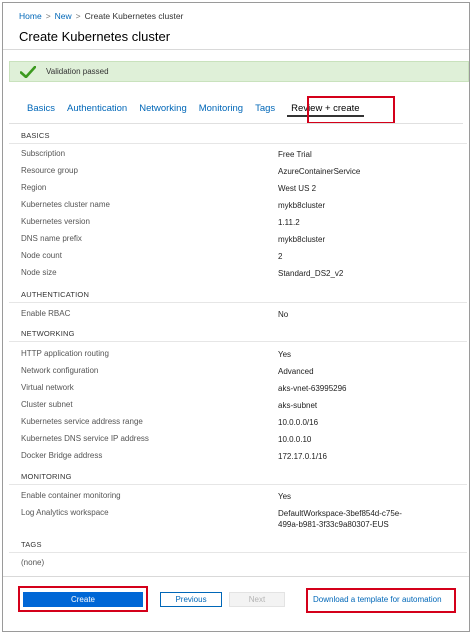 The width and height of the screenshot is (474, 638). Describe the element at coordinates (31, 544) in the screenshot. I see `section-heading-tags: TAGS` at that location.